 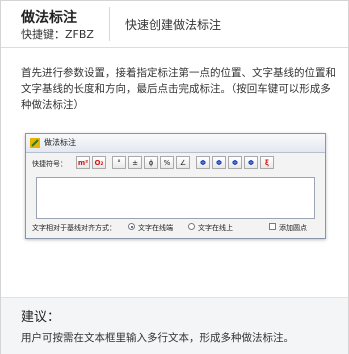 What do you see at coordinates (131, 226) in the screenshot?
I see `radio-text-at-end` at bounding box center [131, 226].